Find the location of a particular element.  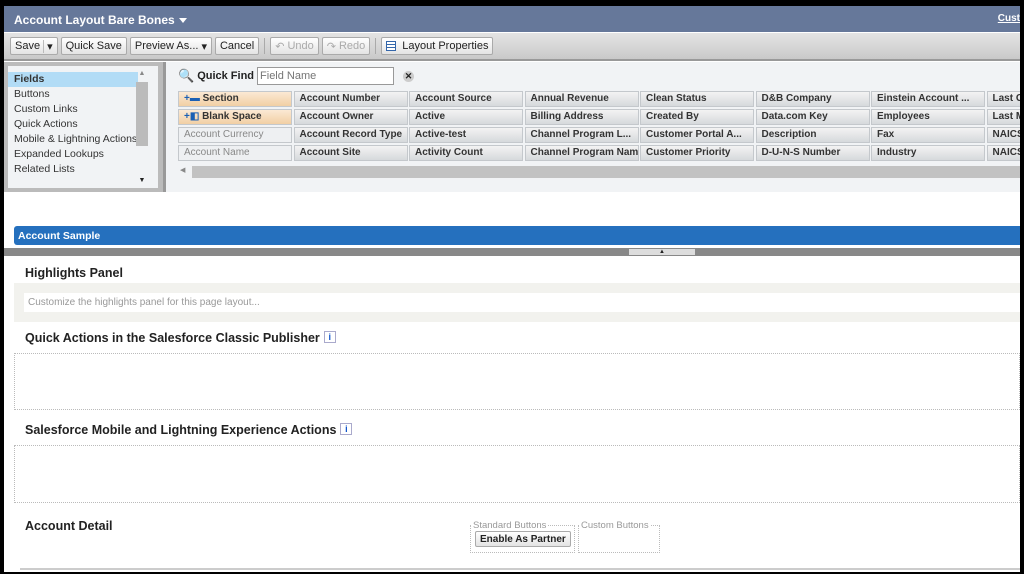

palette-field-label: Clean Status is located at coordinates (676, 98).